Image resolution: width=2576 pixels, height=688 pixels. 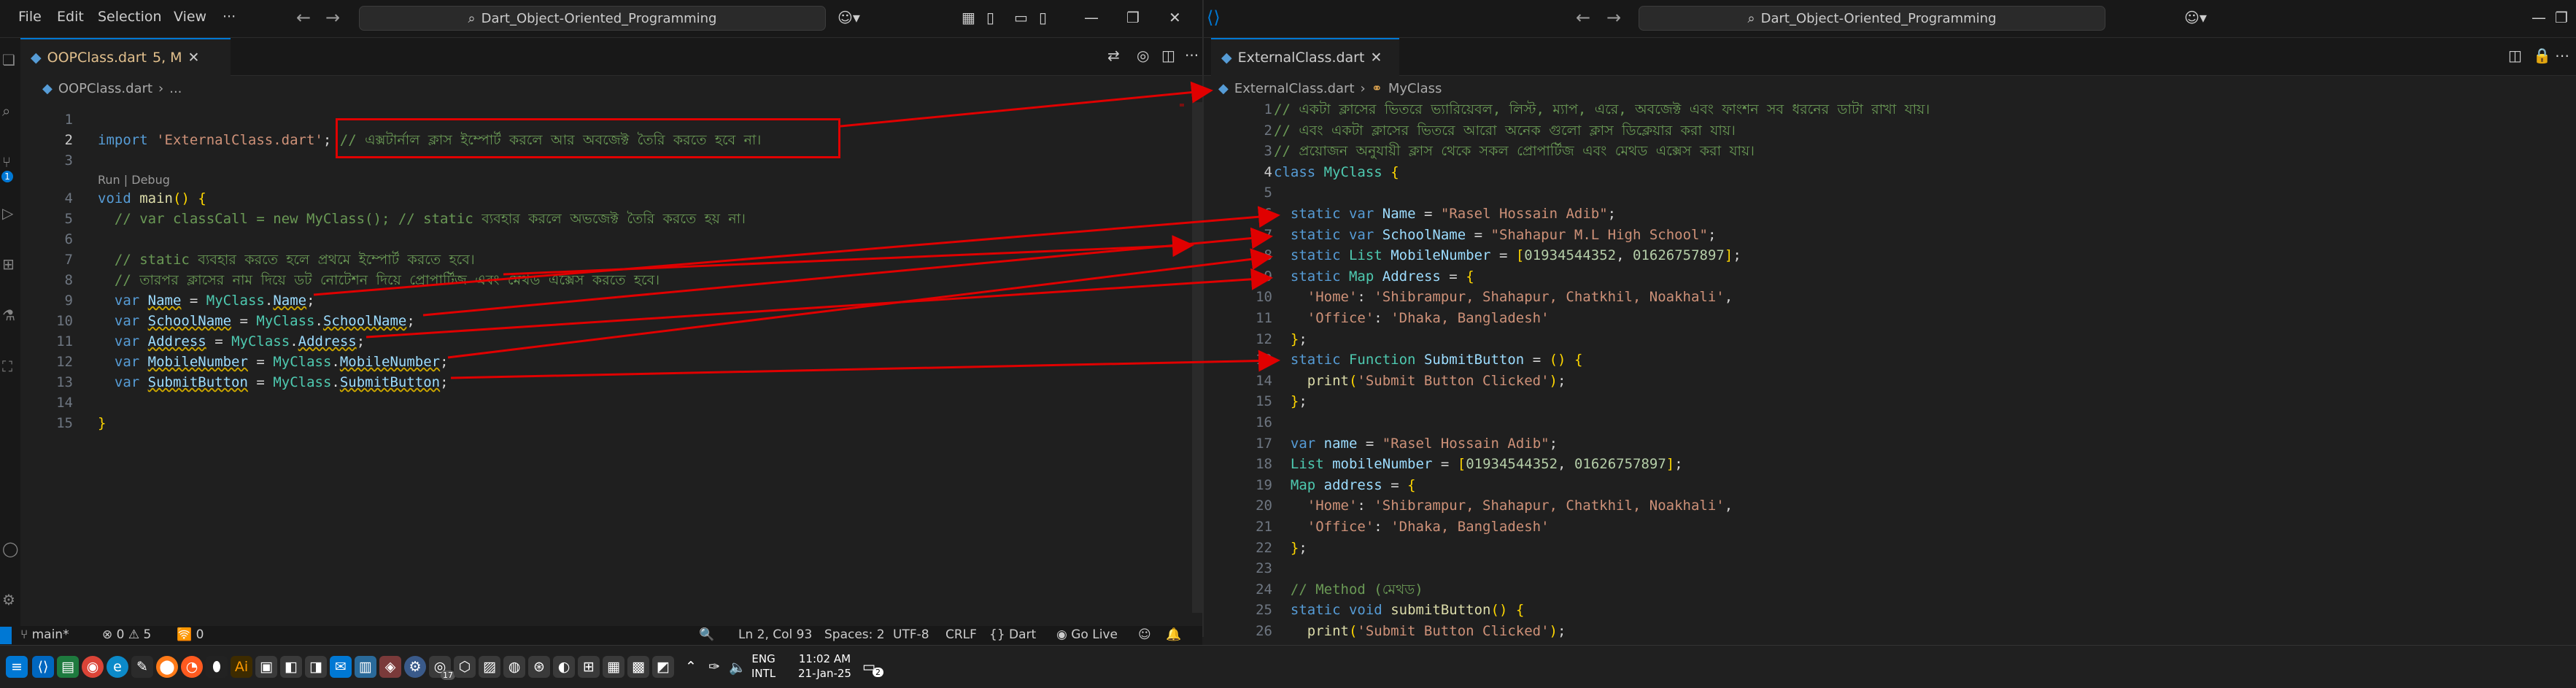 What do you see at coordinates (241, 667) in the screenshot?
I see `illustrator-icon: Ai` at bounding box center [241, 667].